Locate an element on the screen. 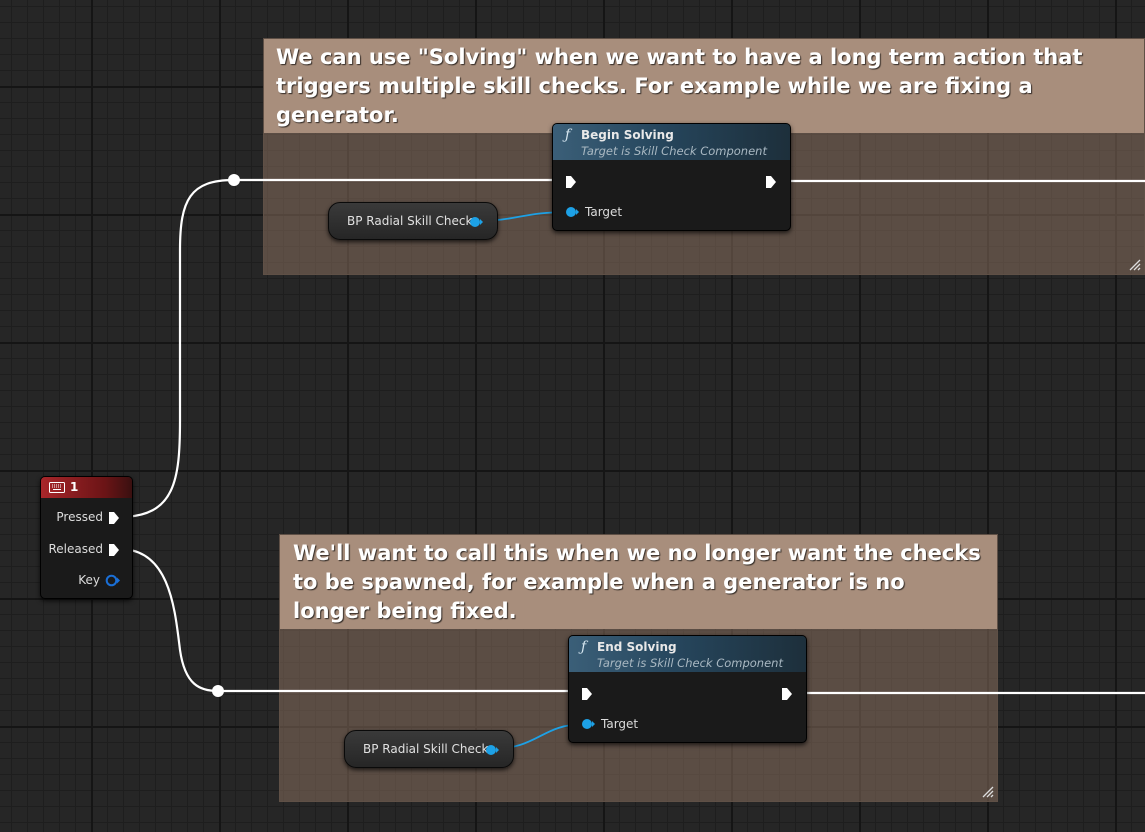 The height and width of the screenshot is (832, 1145). node-title: Begin Solving is located at coordinates (627, 135).